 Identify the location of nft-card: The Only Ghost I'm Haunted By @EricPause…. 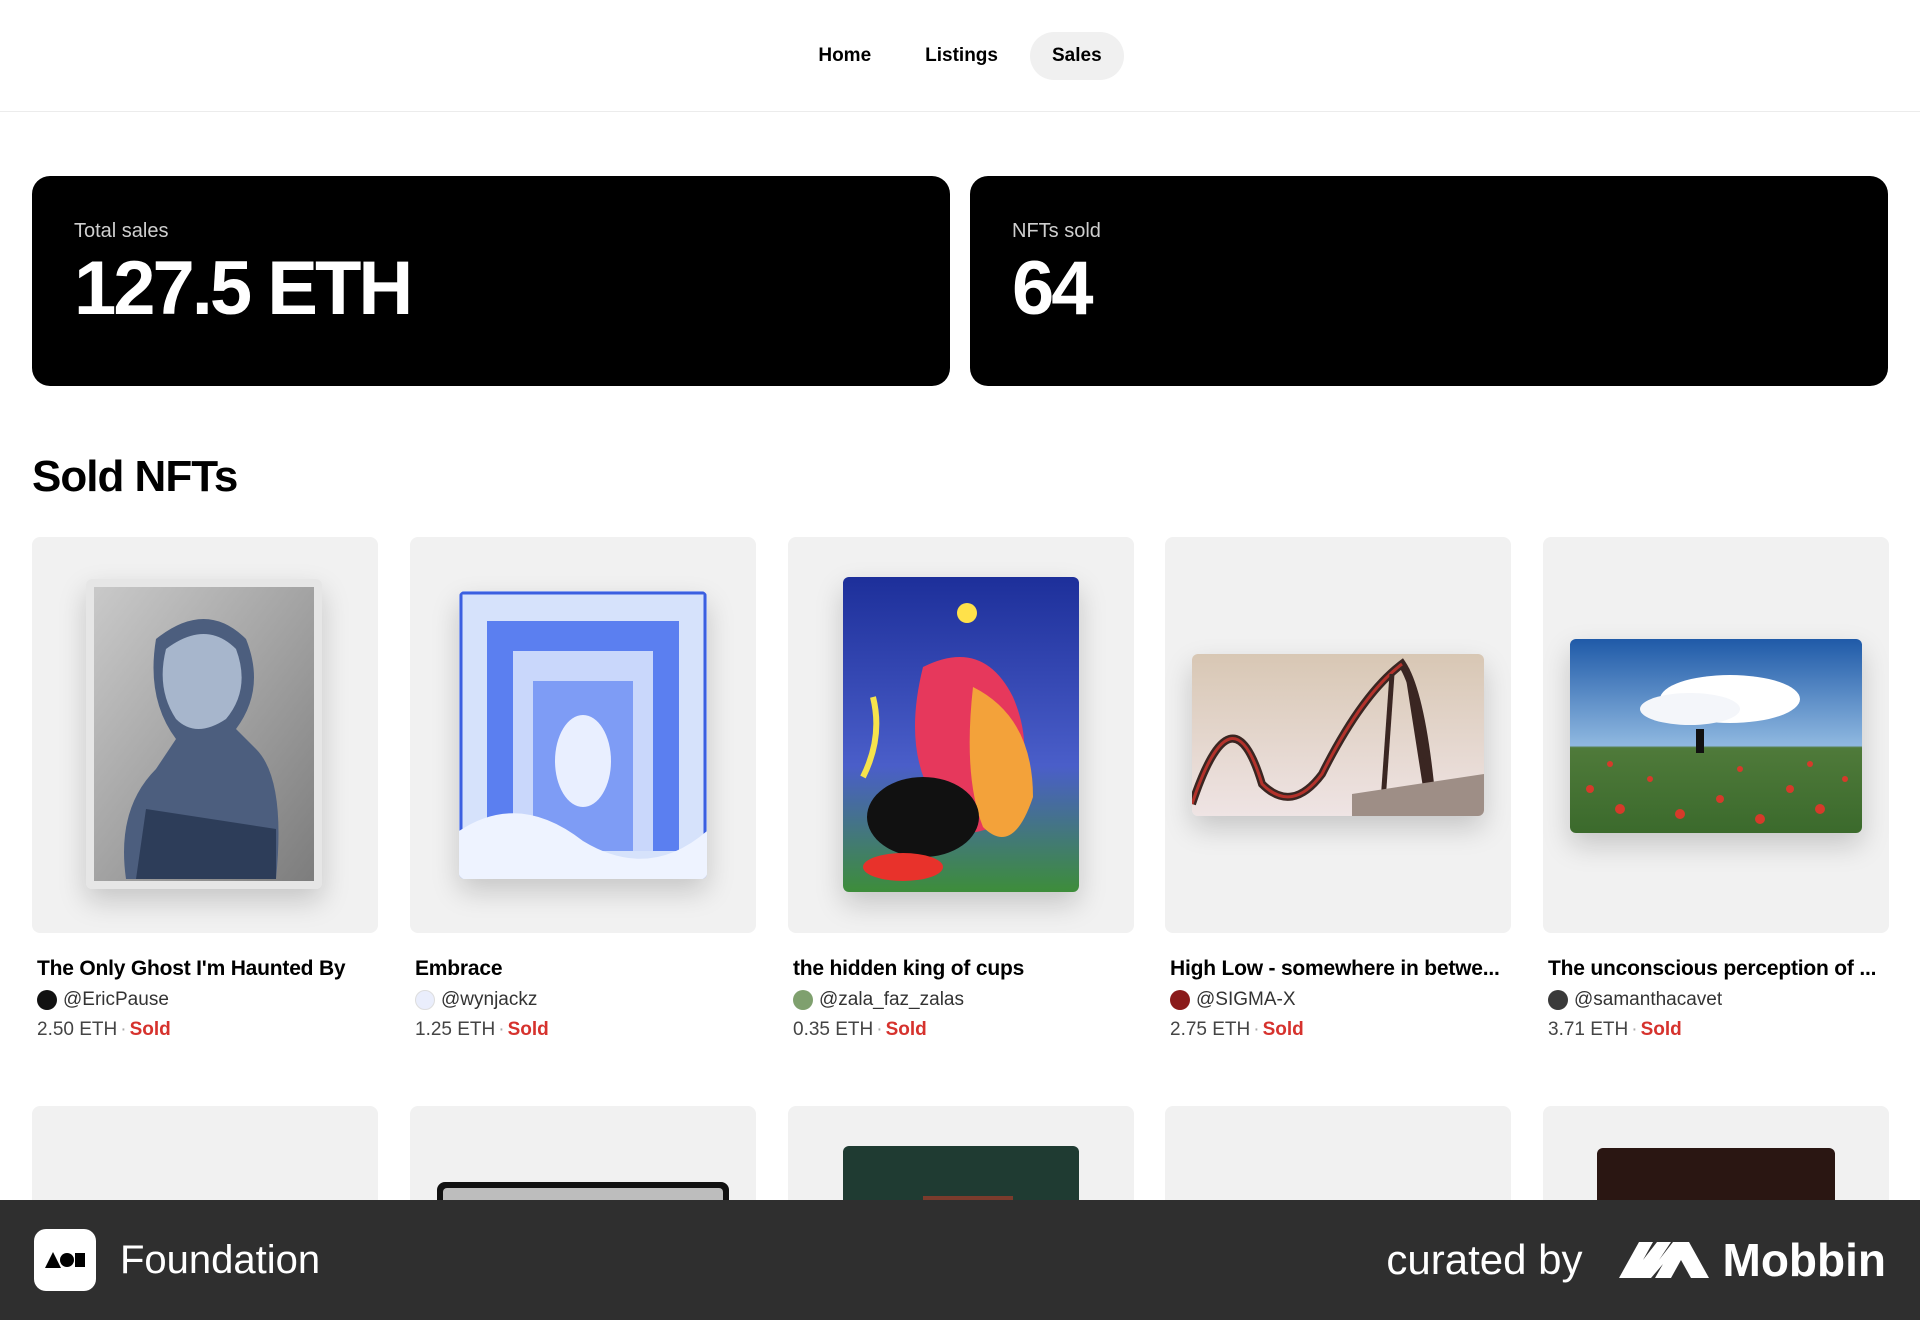
(205, 789).